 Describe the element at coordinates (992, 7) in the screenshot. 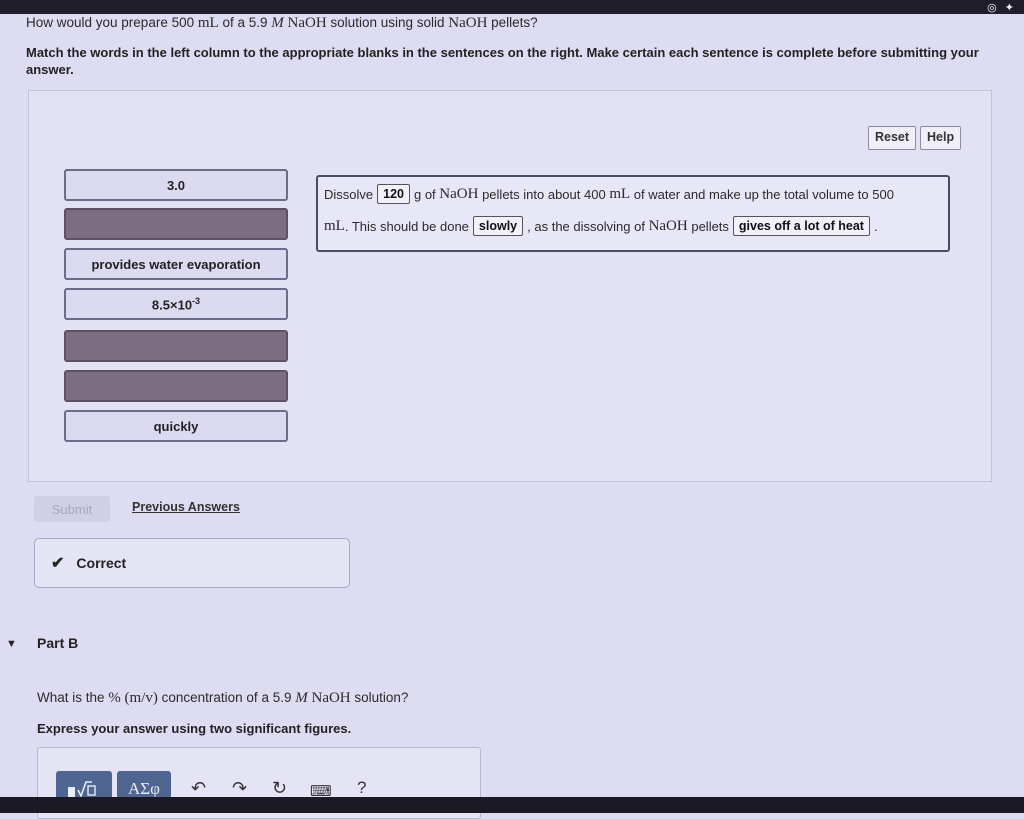

I see `search-icon: ◎` at that location.